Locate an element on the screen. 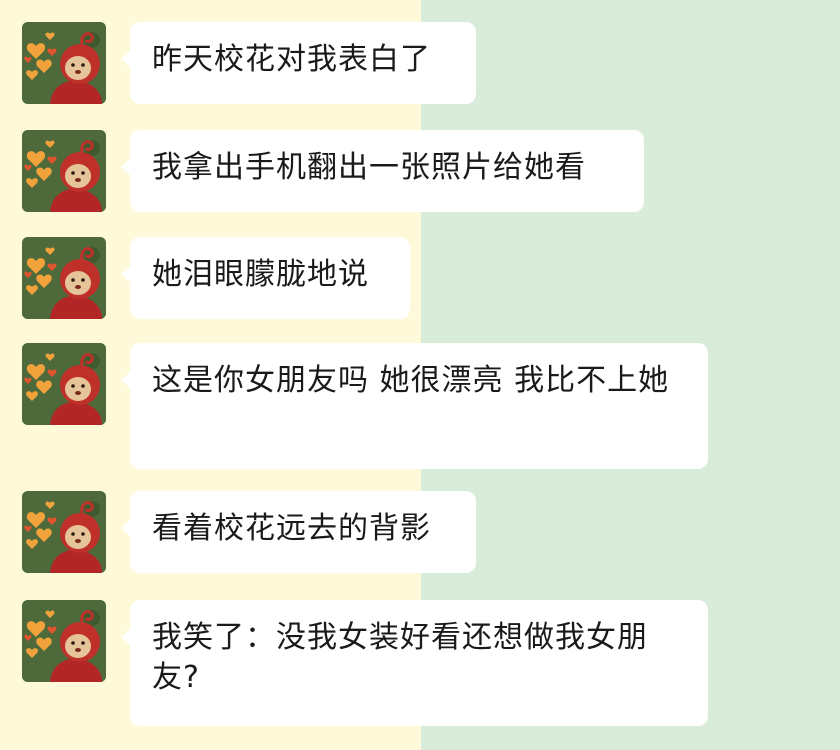 The width and height of the screenshot is (840, 750). message-bubble: 昨天校花对我表白了 is located at coordinates (298, 63).